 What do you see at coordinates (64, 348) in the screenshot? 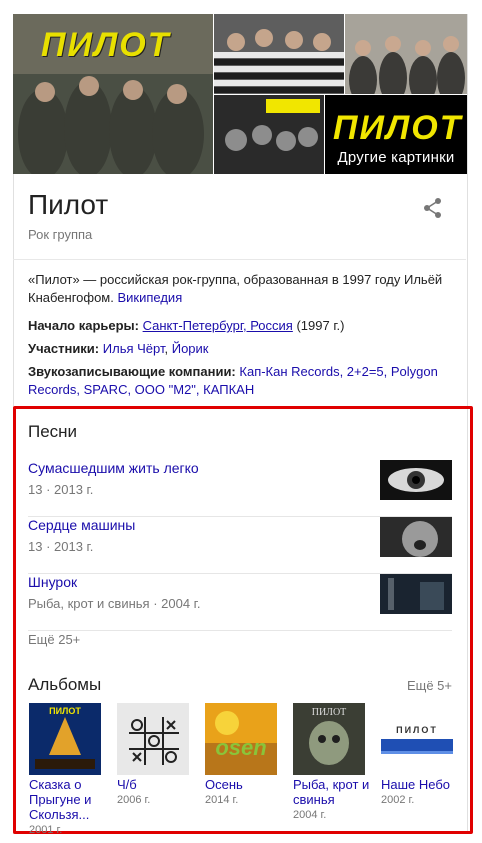
I see `fact-members-label: Участники:` at bounding box center [64, 348].